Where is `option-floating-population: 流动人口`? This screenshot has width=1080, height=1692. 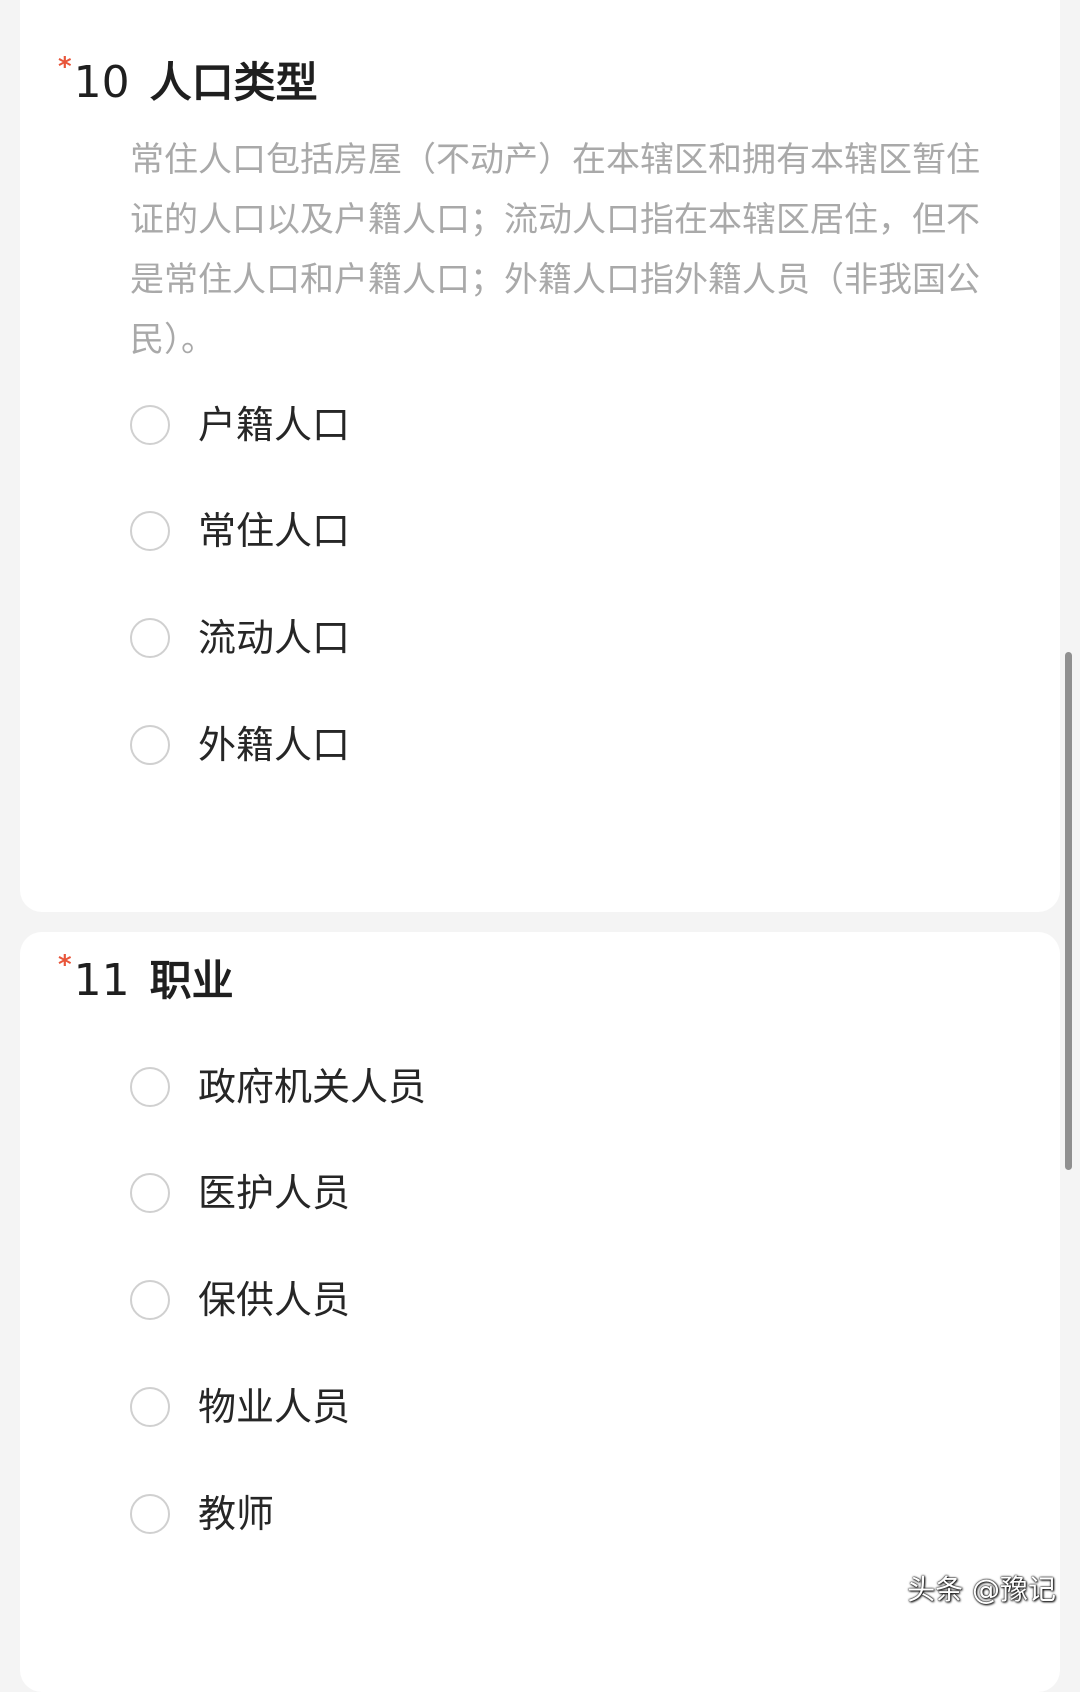 option-floating-population: 流动人口 is located at coordinates (240, 638).